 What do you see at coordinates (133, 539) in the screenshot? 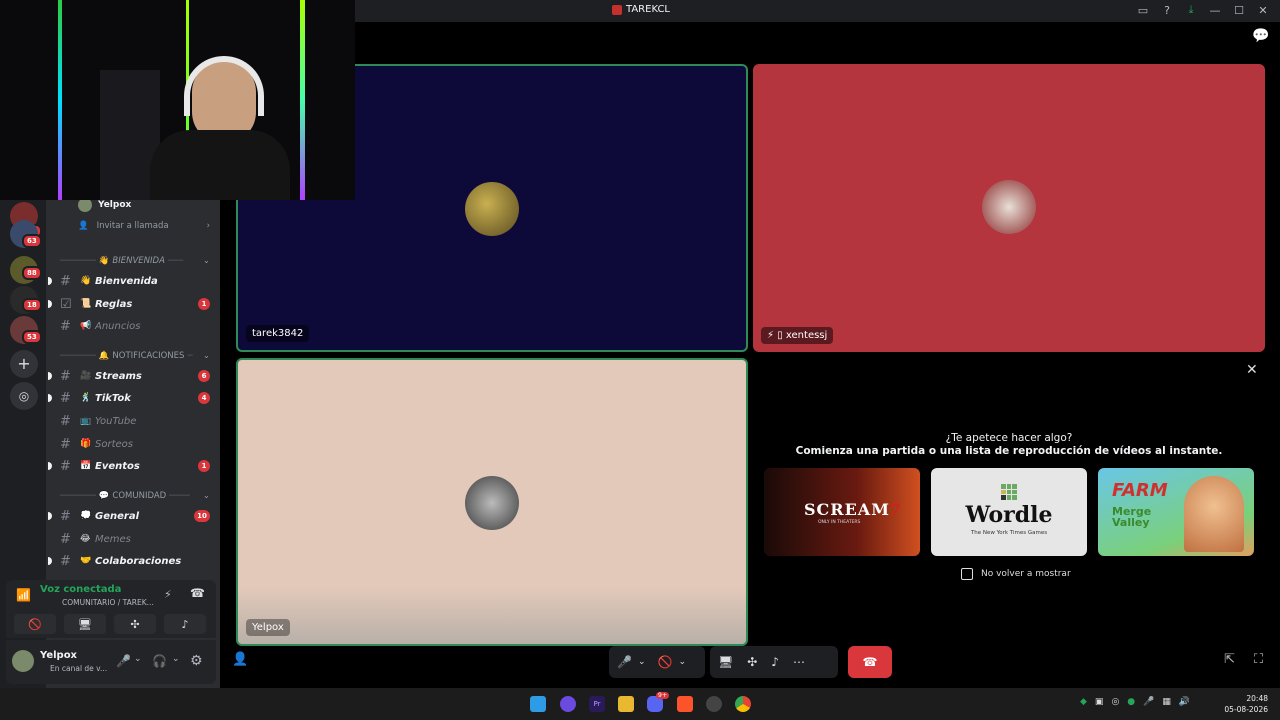
I see `channel-memes: # 😂 Memes` at bounding box center [133, 539].